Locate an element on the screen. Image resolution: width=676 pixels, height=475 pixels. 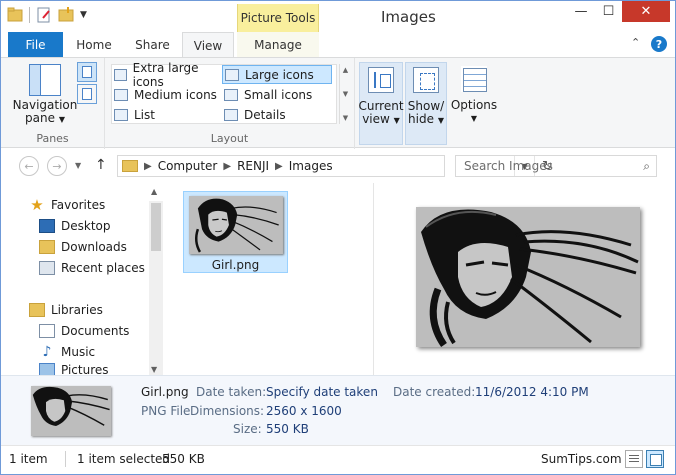
layout-large-icons: Large icons is located at coordinates (277, 74).